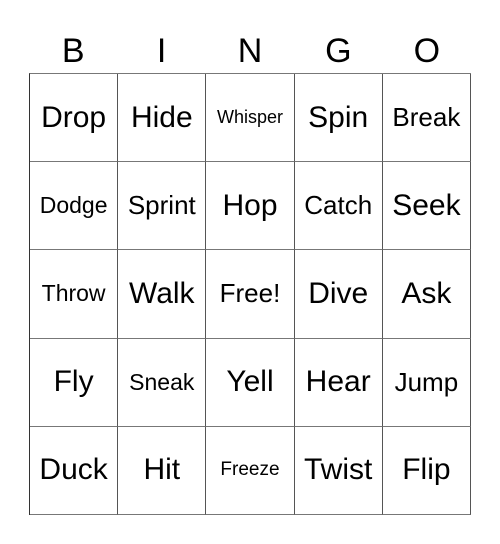  I want to click on bingo-cell: Break, so click(426, 118).